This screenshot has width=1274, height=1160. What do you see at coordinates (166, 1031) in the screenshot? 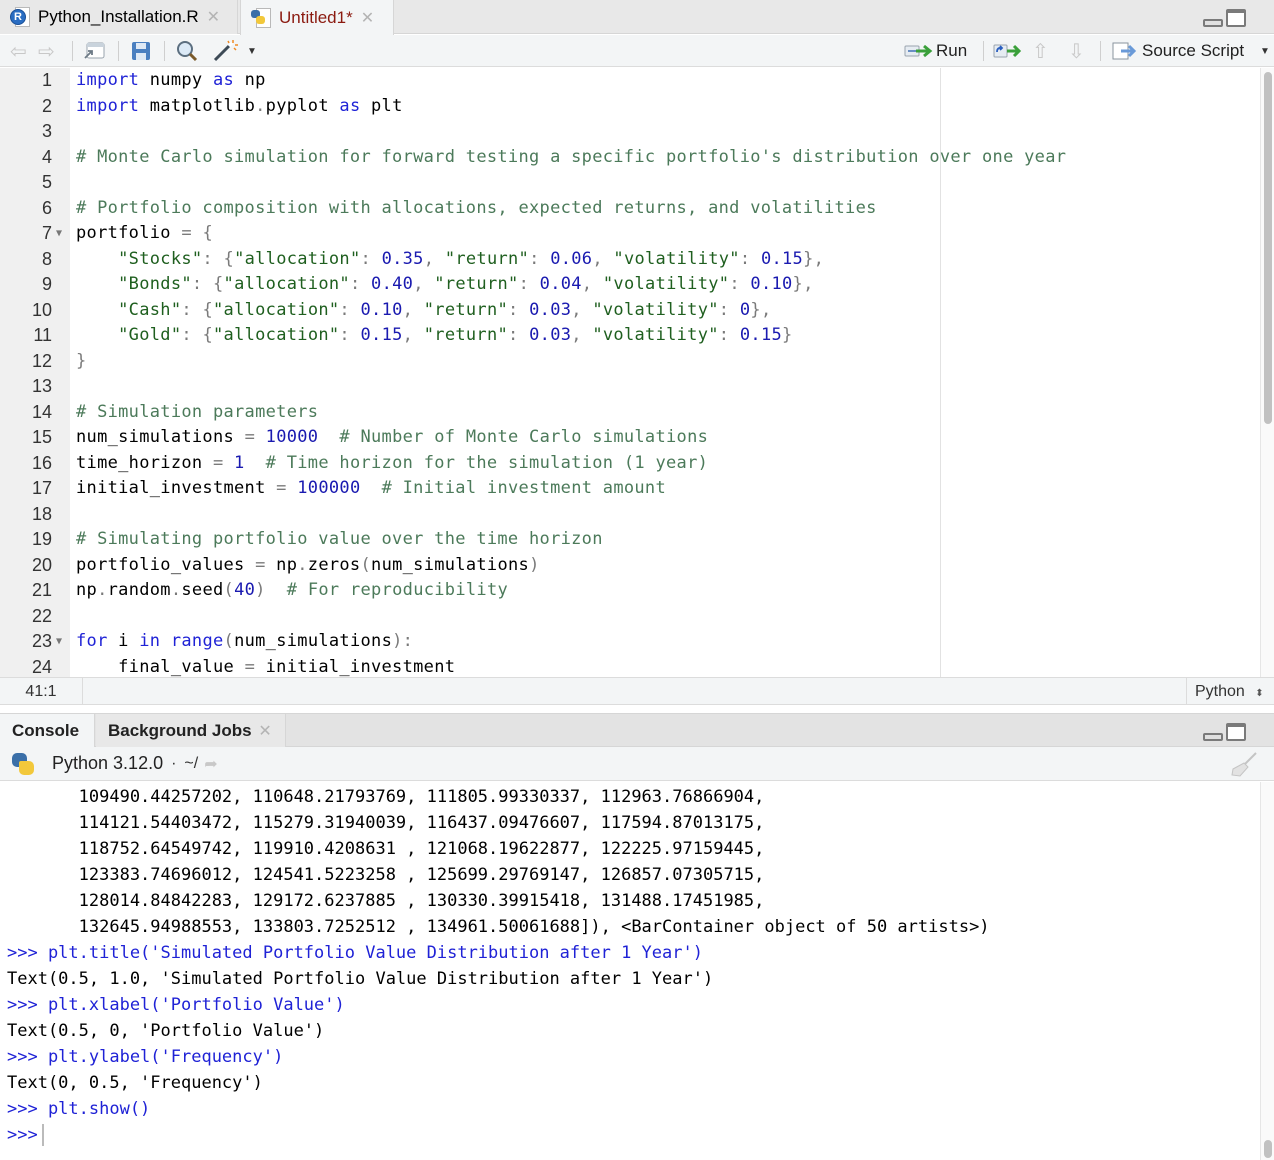
I see `console-output-line: Text(0.5, 0, 'Portfolio Value')` at bounding box center [166, 1031].